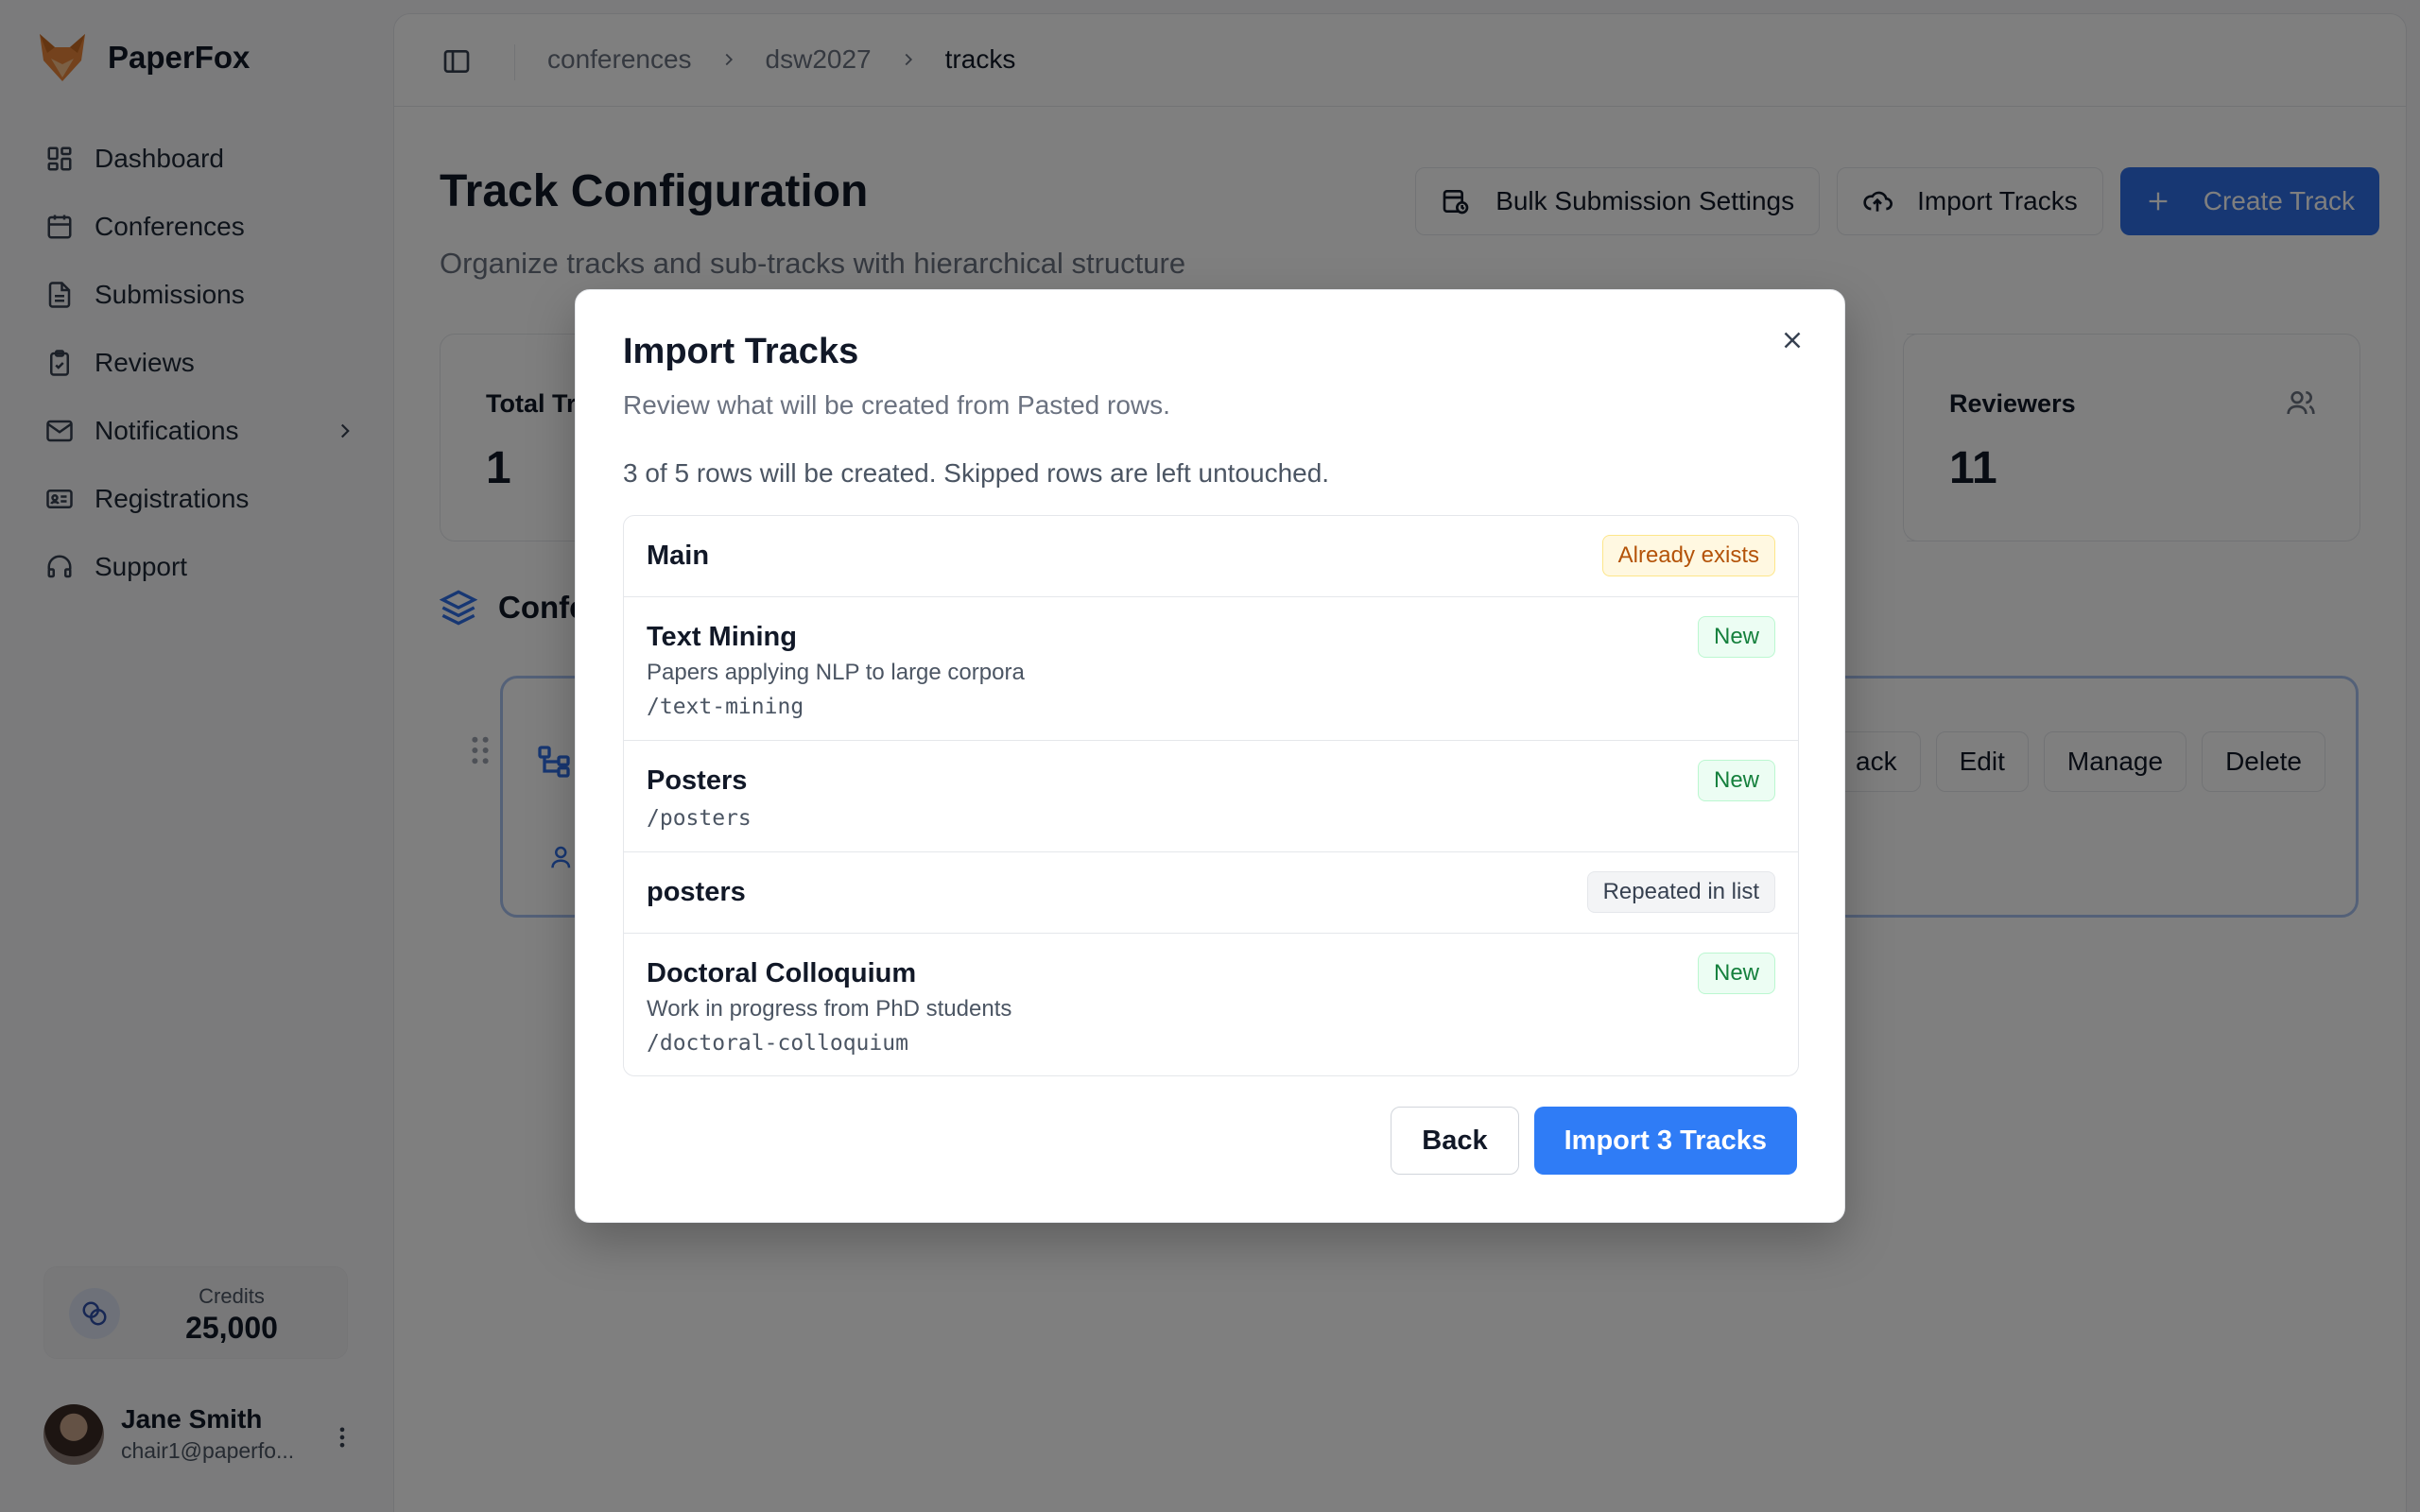 This screenshot has width=2420, height=1512. I want to click on row-name: Text Mining, so click(722, 637).